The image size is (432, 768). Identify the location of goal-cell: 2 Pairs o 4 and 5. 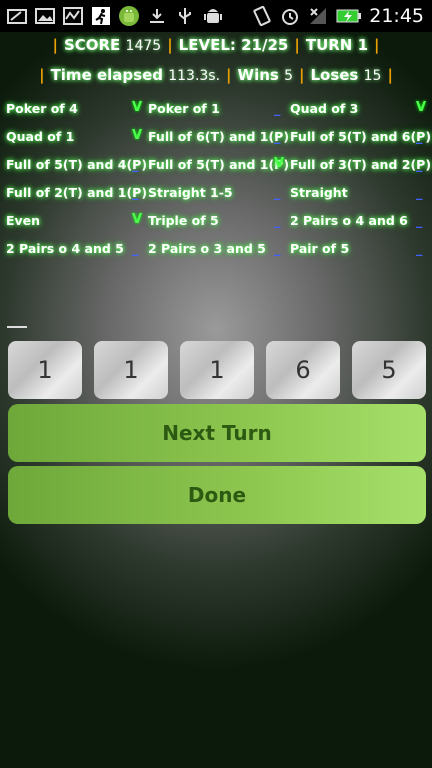
(65, 248).